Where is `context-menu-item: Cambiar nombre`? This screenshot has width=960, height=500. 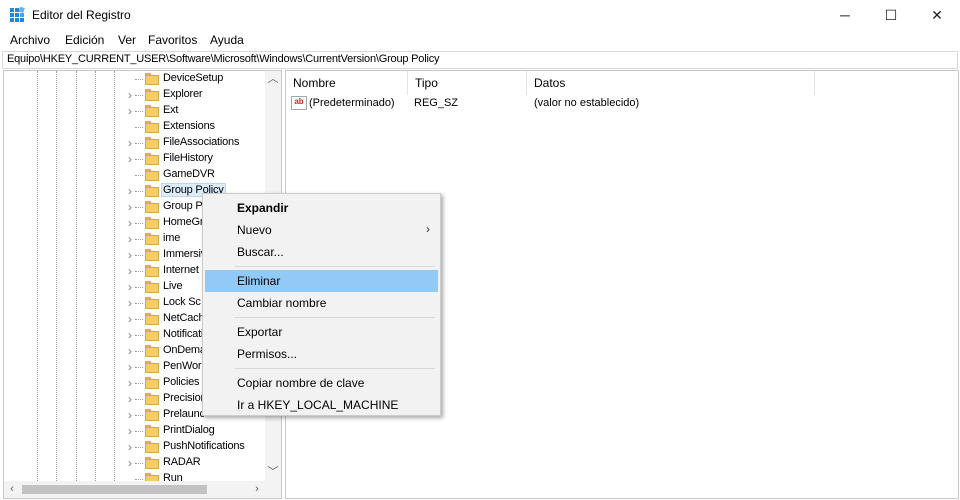 context-menu-item: Cambiar nombre is located at coordinates (321, 303).